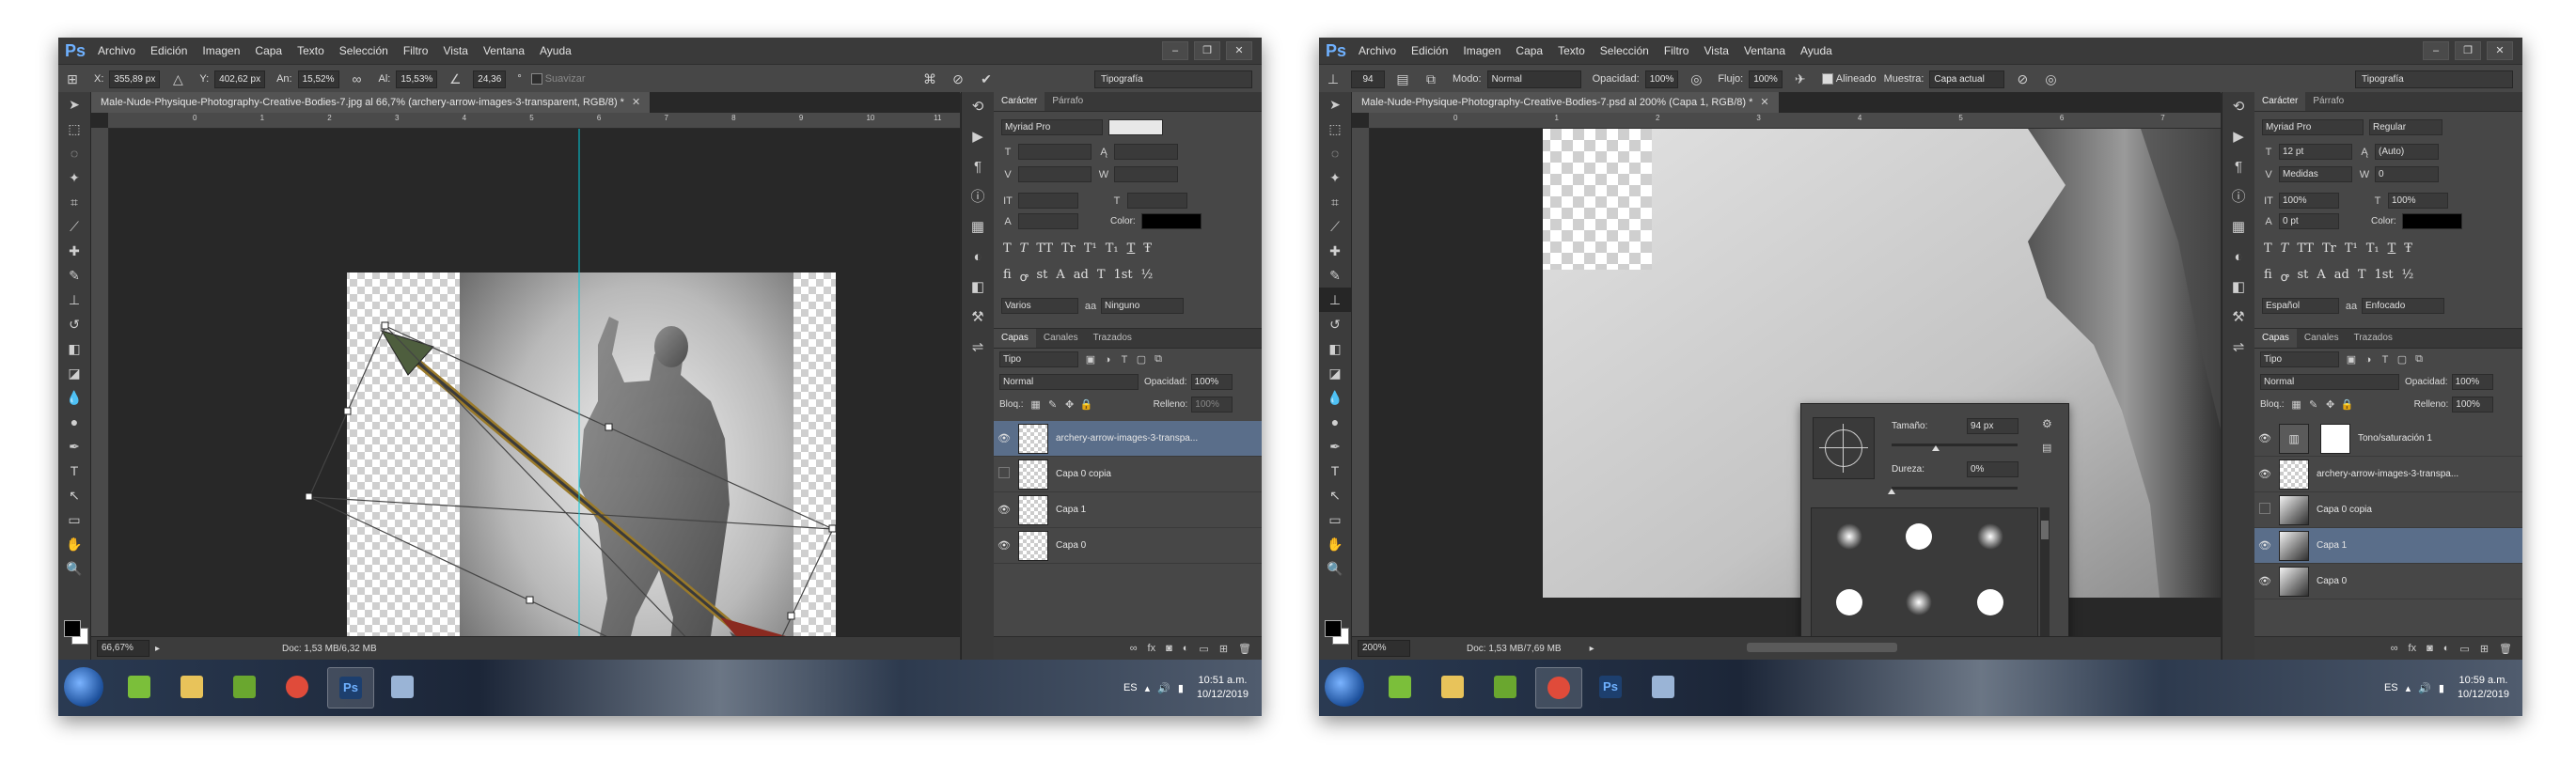  Describe the element at coordinates (1048, 201) in the screenshot. I see `vertical-scale-field` at that location.